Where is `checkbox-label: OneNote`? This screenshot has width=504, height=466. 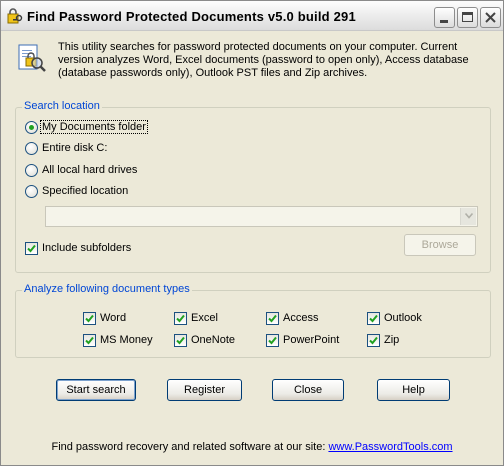 checkbox-label: OneNote is located at coordinates (213, 340).